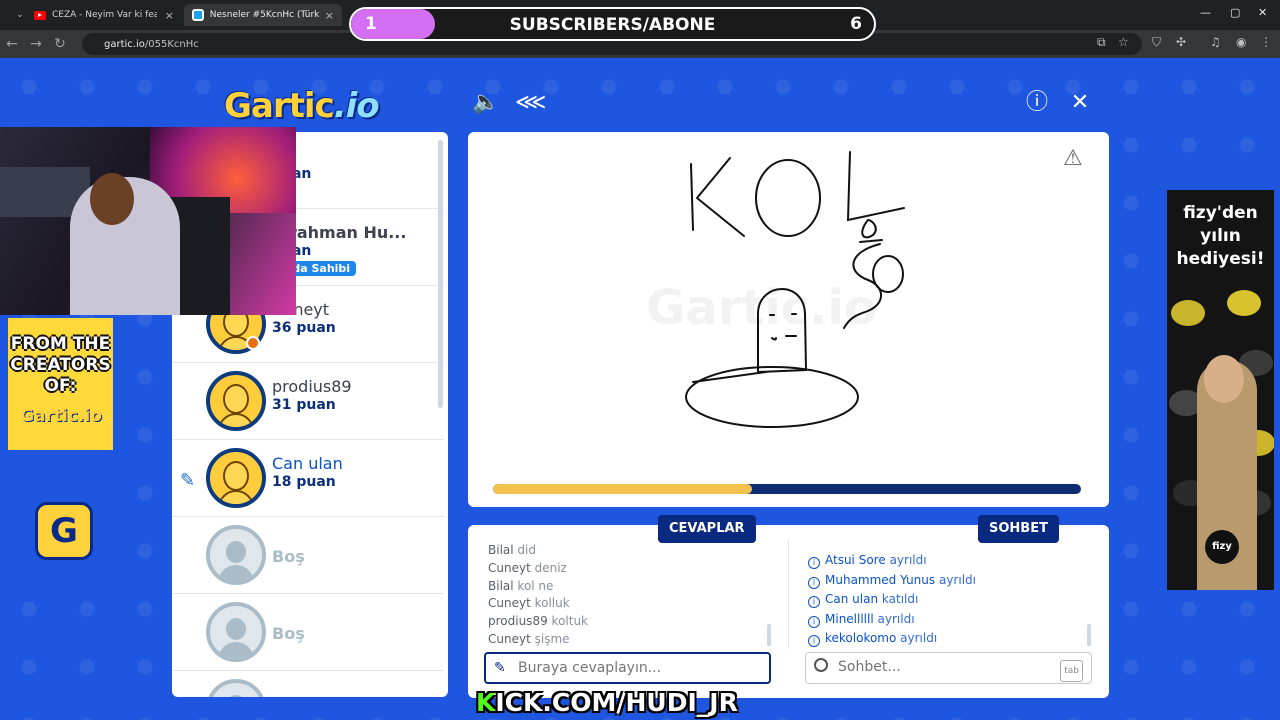 The image size is (1280, 720). What do you see at coordinates (304, 328) in the screenshot?
I see `player-score: 36 puan` at bounding box center [304, 328].